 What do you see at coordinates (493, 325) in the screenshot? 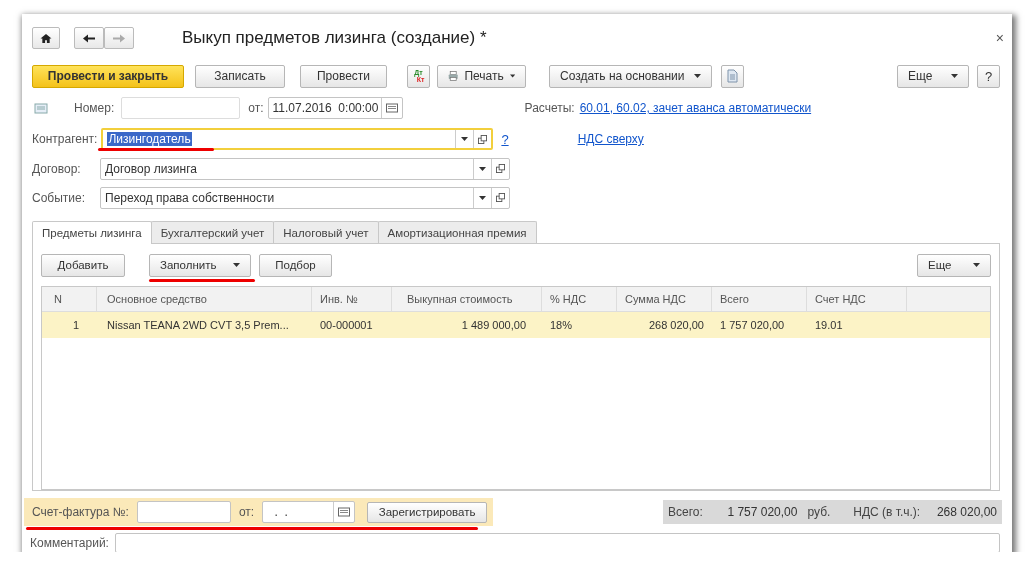
I see `table-cell-text: 1 489 000,00` at bounding box center [493, 325].